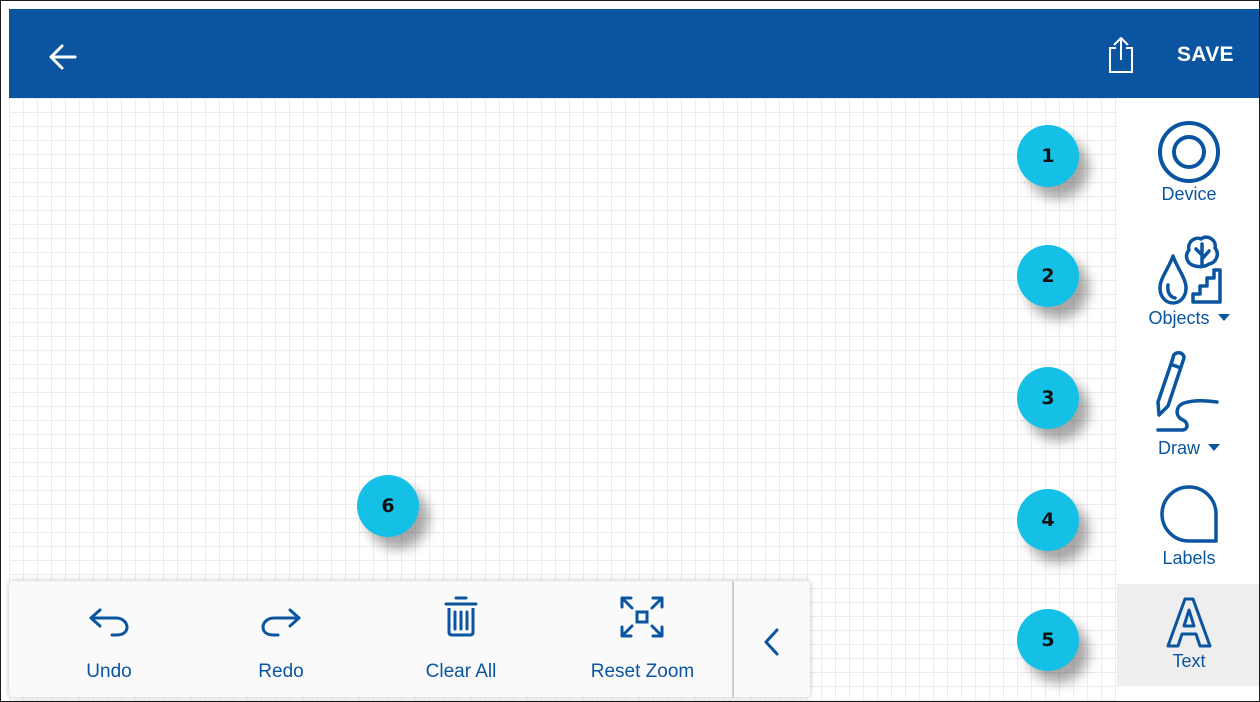  I want to click on trash-icon, so click(461, 616).